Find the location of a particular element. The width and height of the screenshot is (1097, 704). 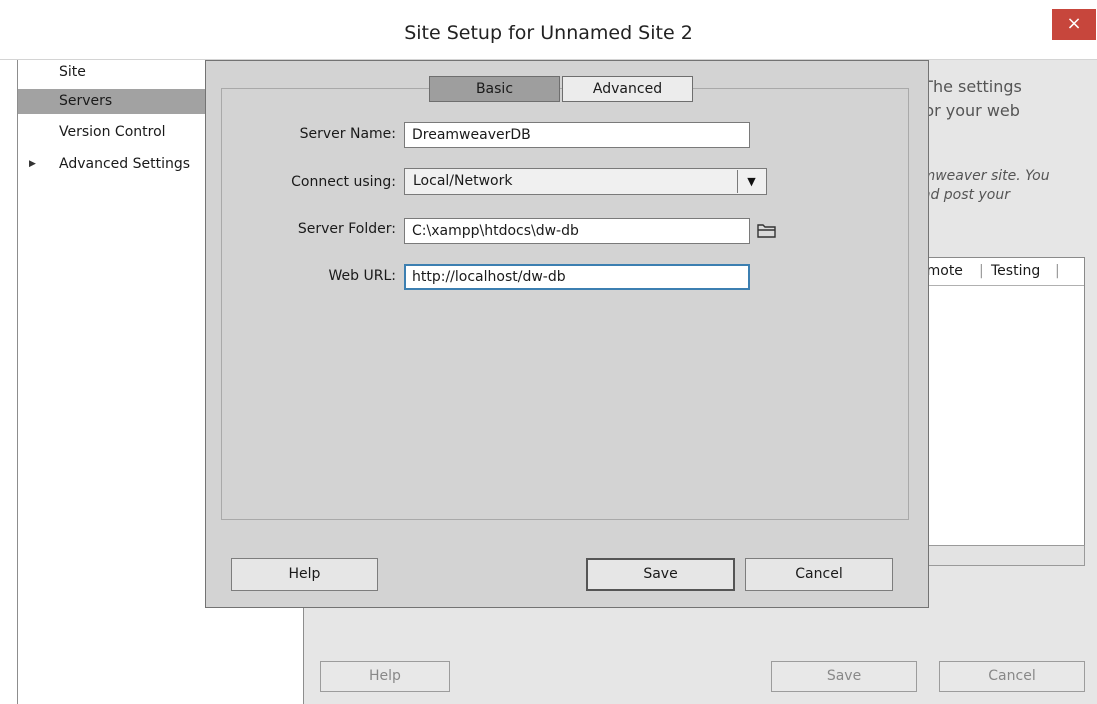

outer-cancel-button: Cancel is located at coordinates (1012, 676).